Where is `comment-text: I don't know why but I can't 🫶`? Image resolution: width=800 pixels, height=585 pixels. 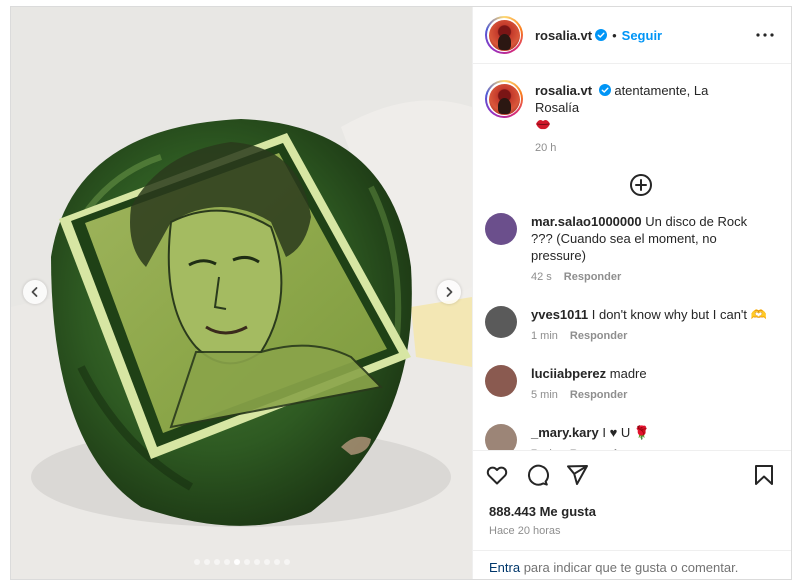
comment-text: I don't know why but I can't 🫶 is located at coordinates (679, 314).